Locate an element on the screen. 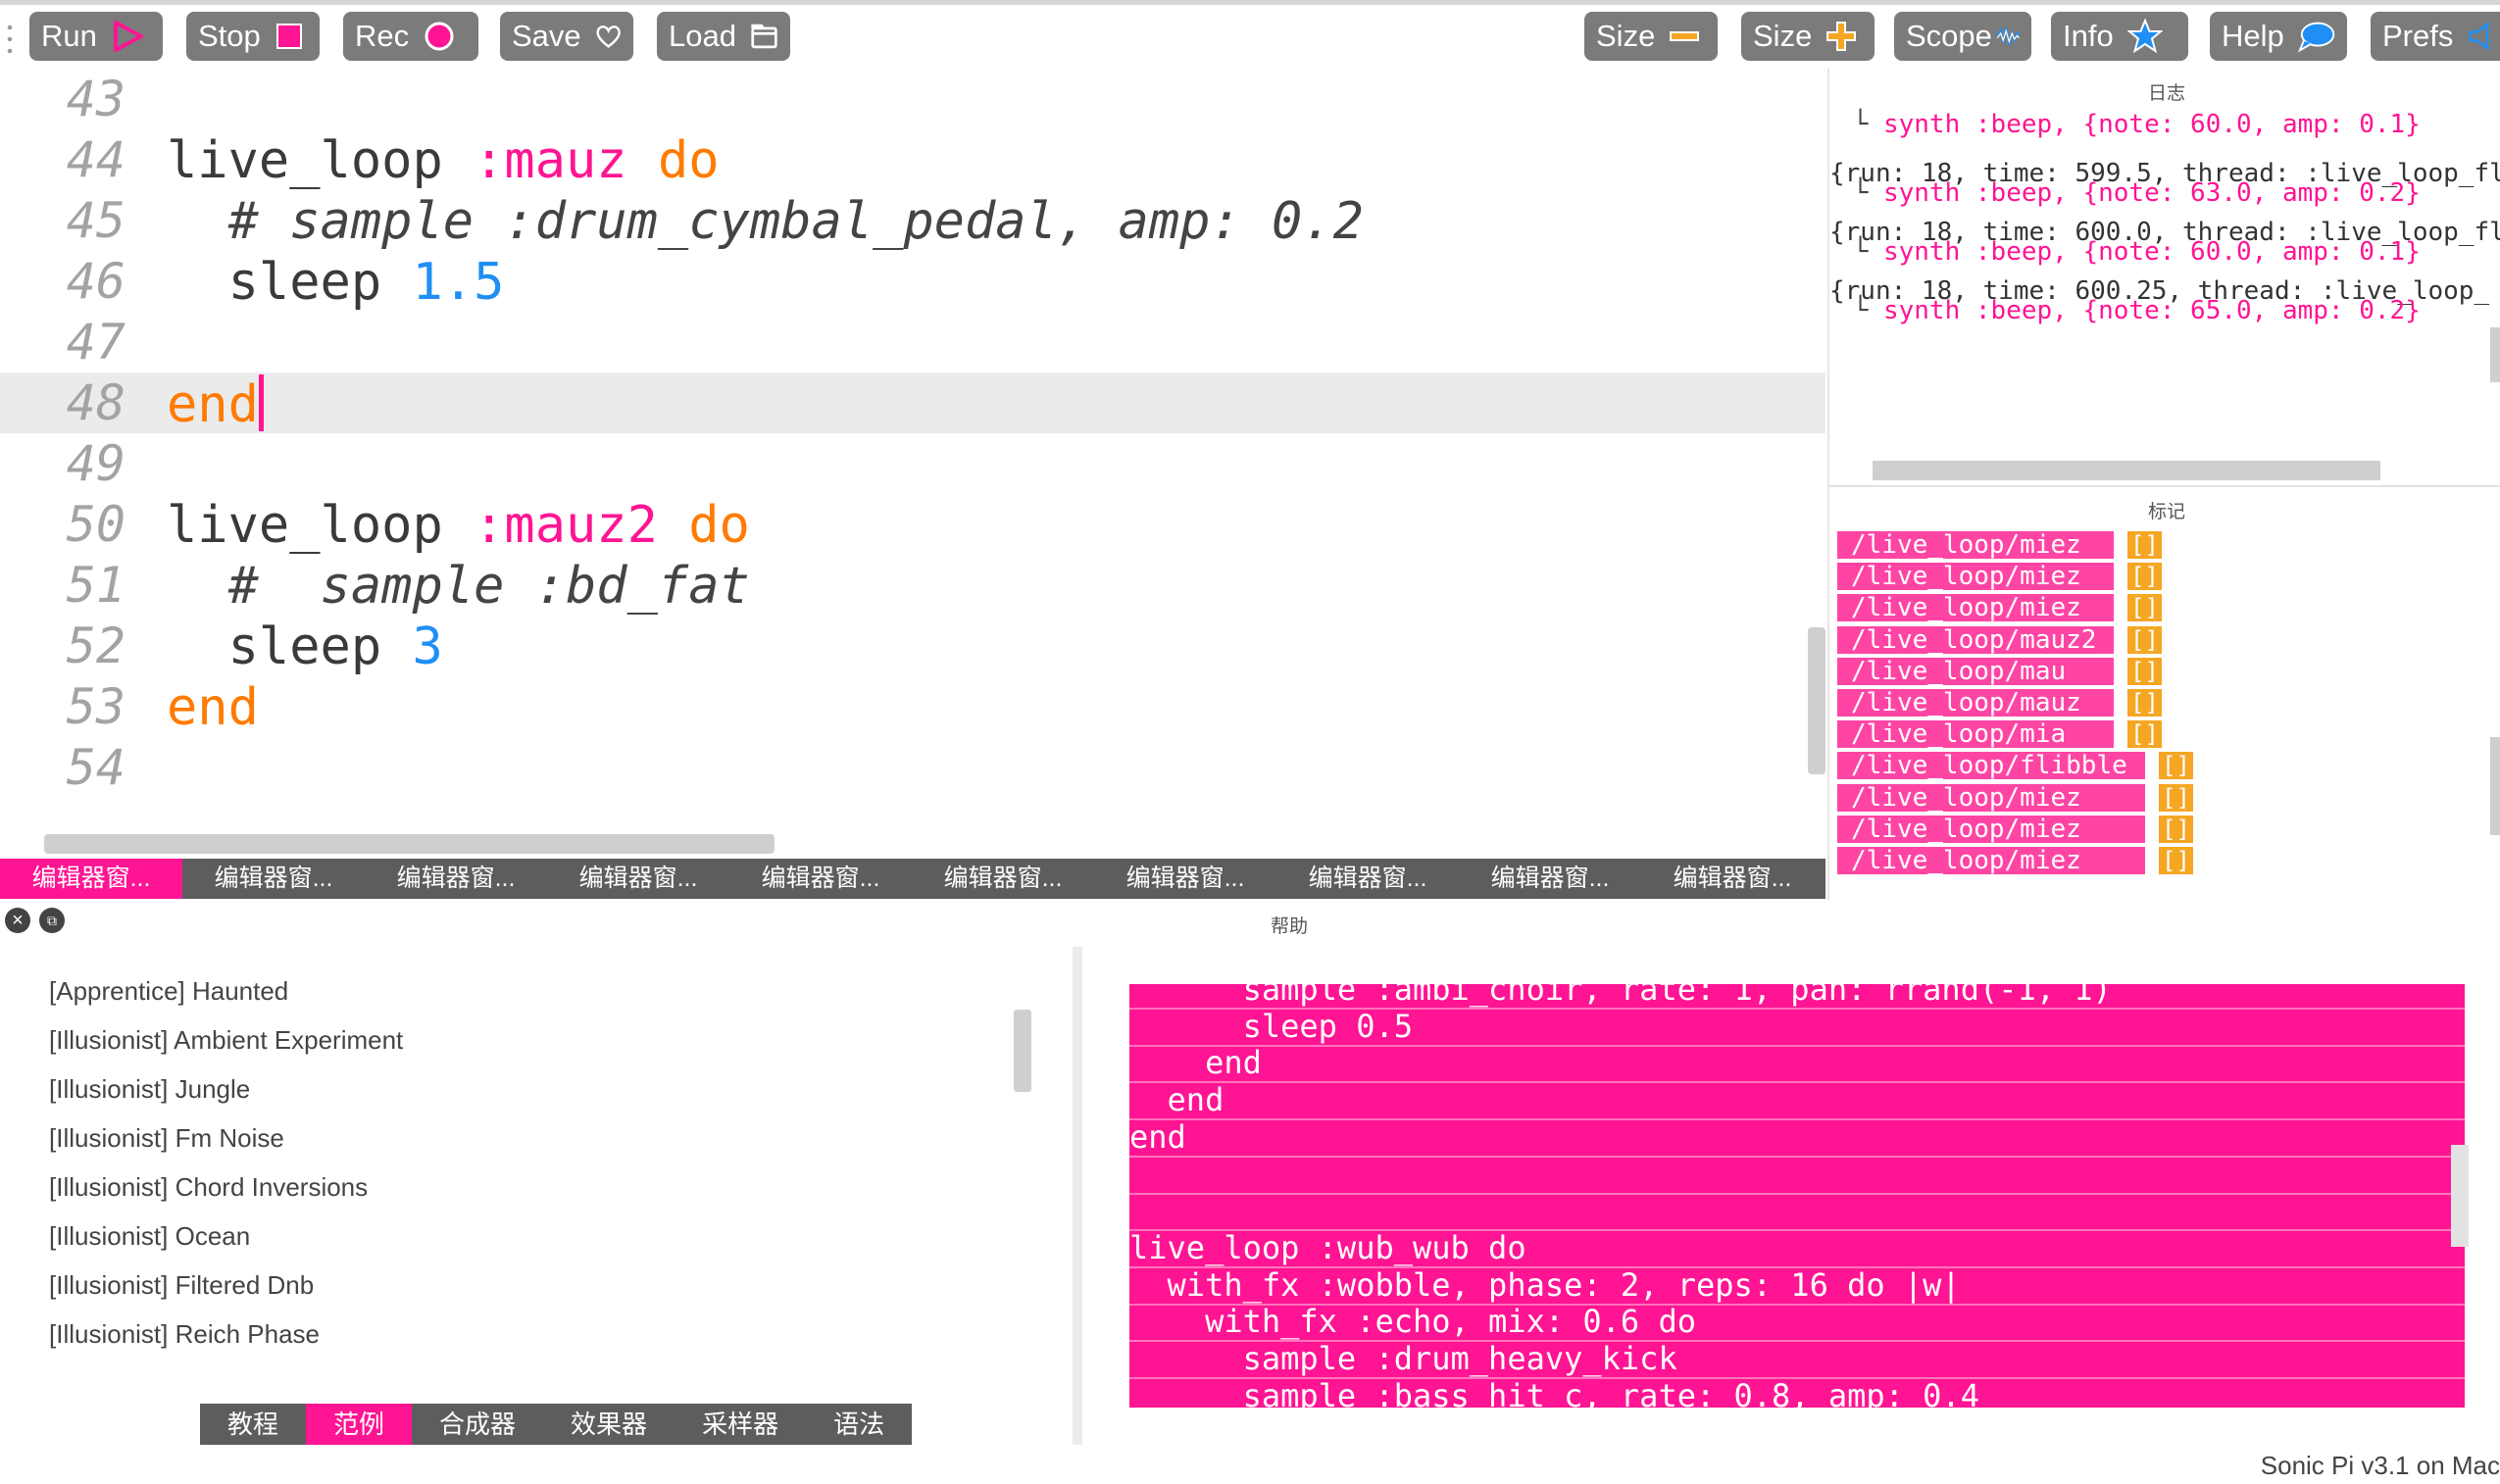 This screenshot has height=1484, width=2500. line-number: 50 is located at coordinates (95, 524).